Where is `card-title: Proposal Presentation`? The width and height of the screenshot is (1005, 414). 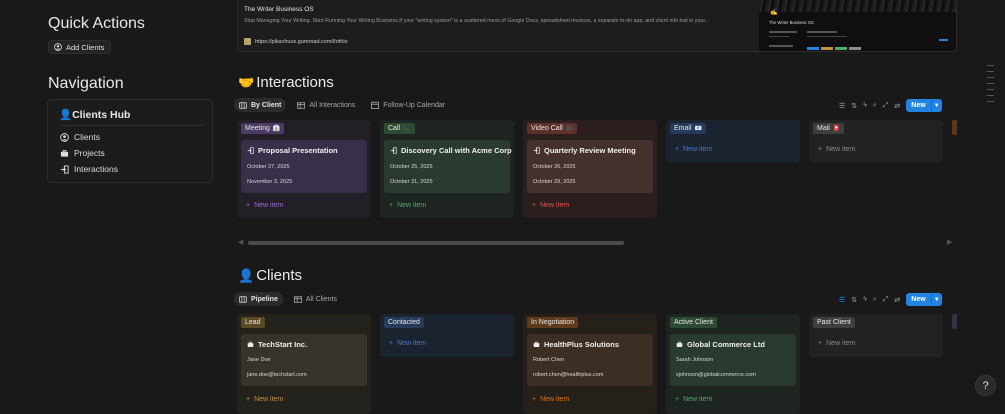 card-title: Proposal Presentation is located at coordinates (292, 150).